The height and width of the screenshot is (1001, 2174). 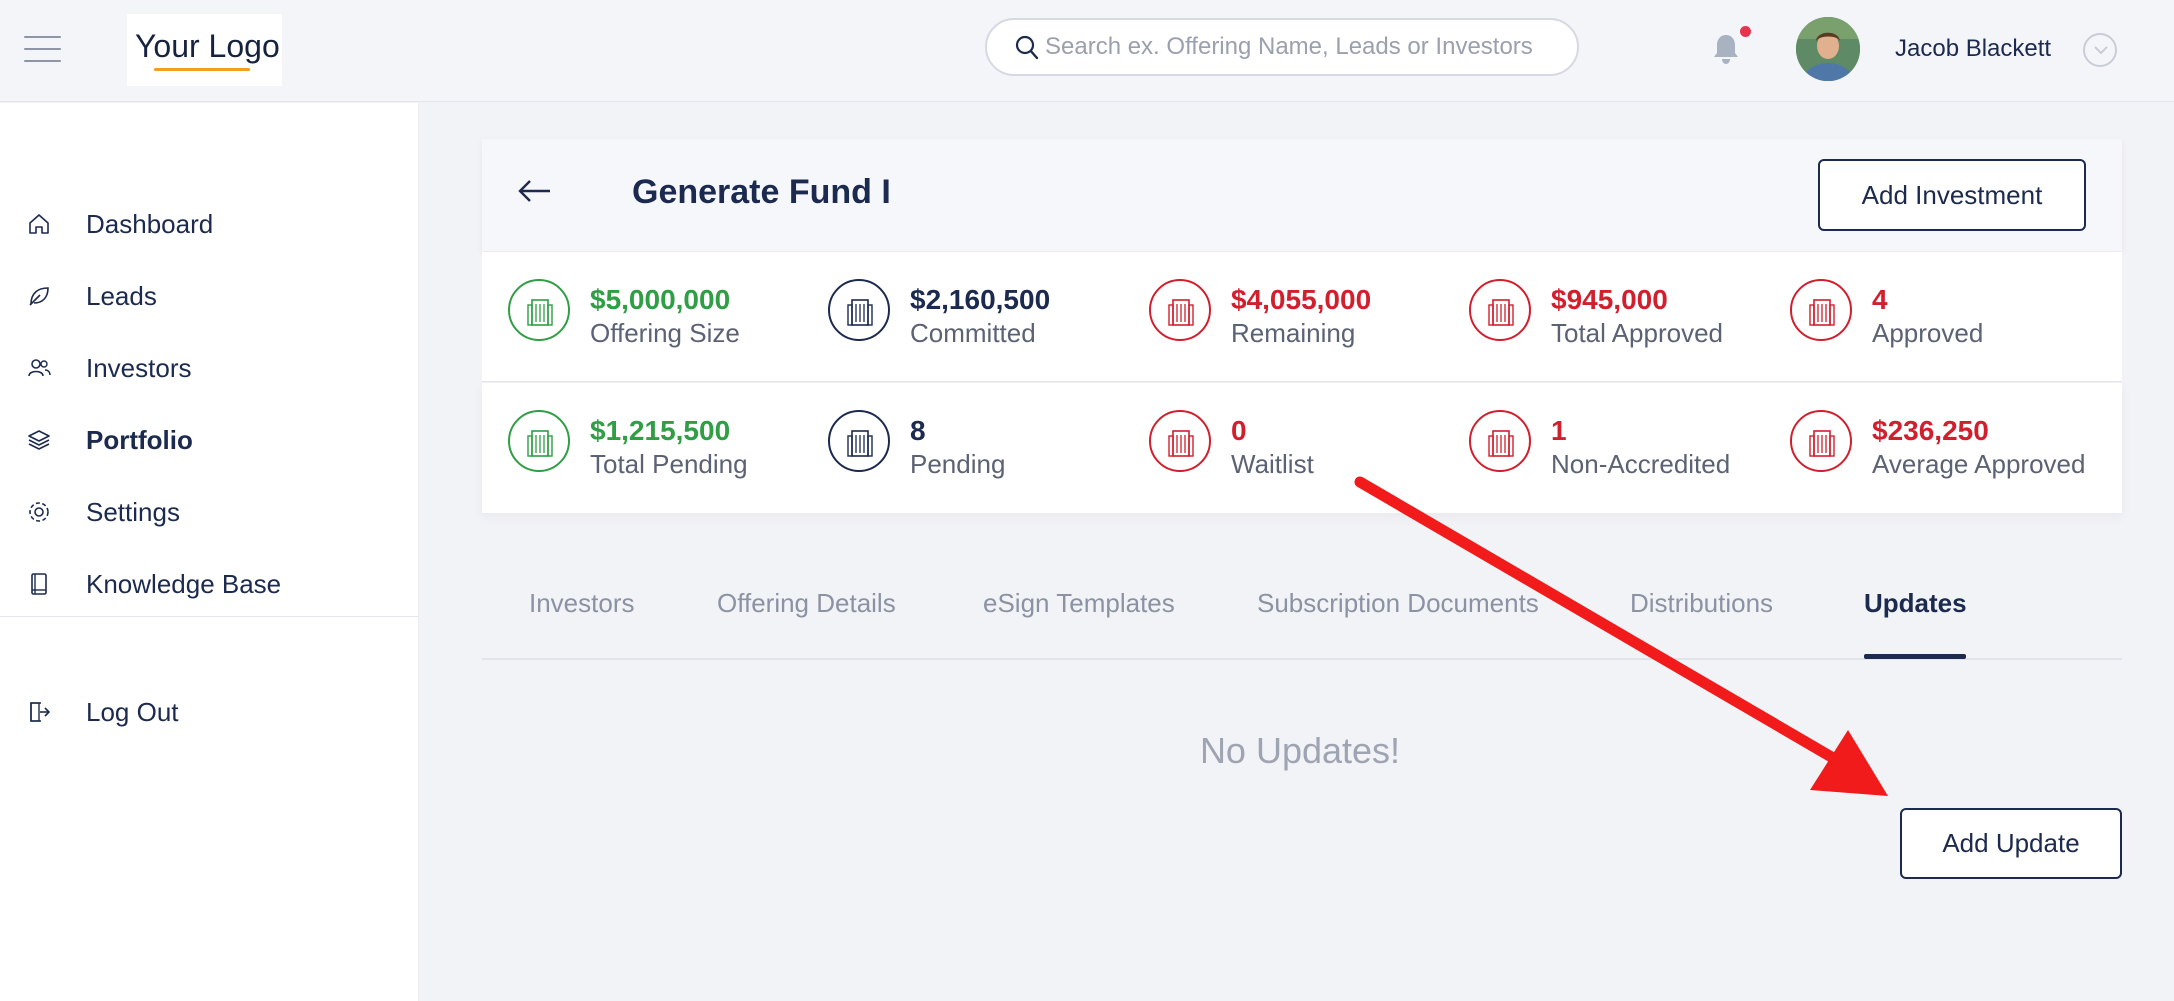 I want to click on sidebar-item-dashboard: Dashboard, so click(x=209, y=223).